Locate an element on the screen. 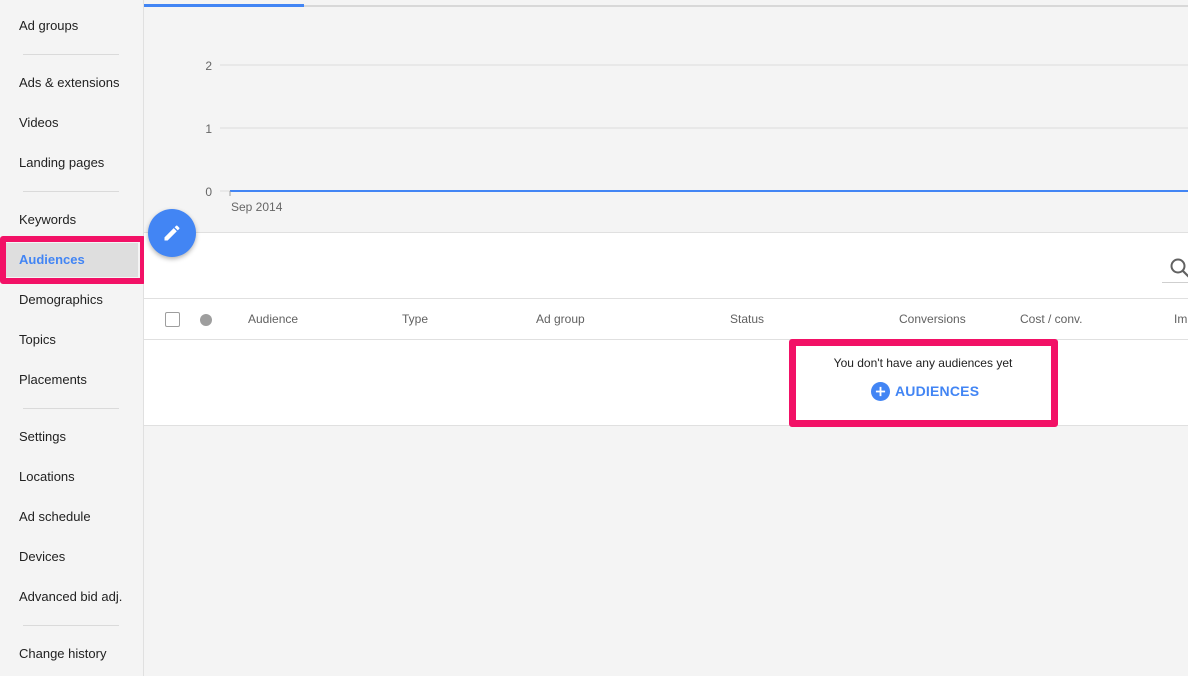  column-header-status: Status is located at coordinates (747, 319).